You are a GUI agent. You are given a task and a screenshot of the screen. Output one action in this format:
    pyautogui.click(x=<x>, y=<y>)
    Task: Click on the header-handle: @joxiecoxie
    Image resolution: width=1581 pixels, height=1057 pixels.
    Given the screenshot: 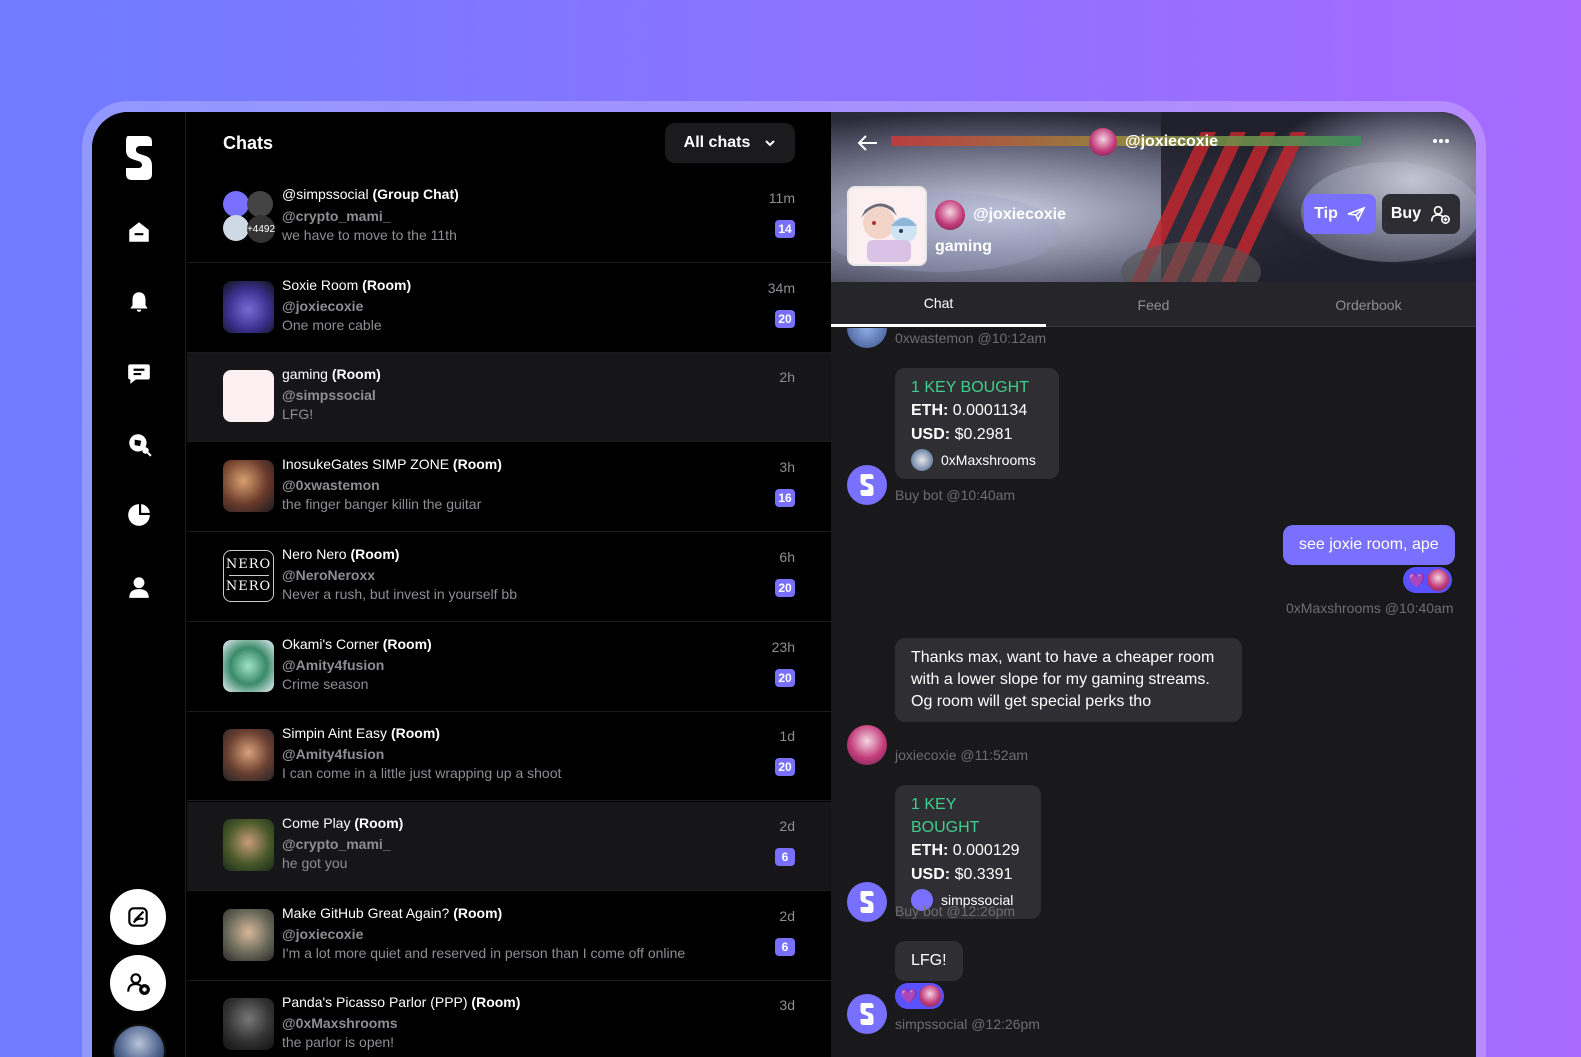 What is the action you would take?
    pyautogui.click(x=1171, y=141)
    